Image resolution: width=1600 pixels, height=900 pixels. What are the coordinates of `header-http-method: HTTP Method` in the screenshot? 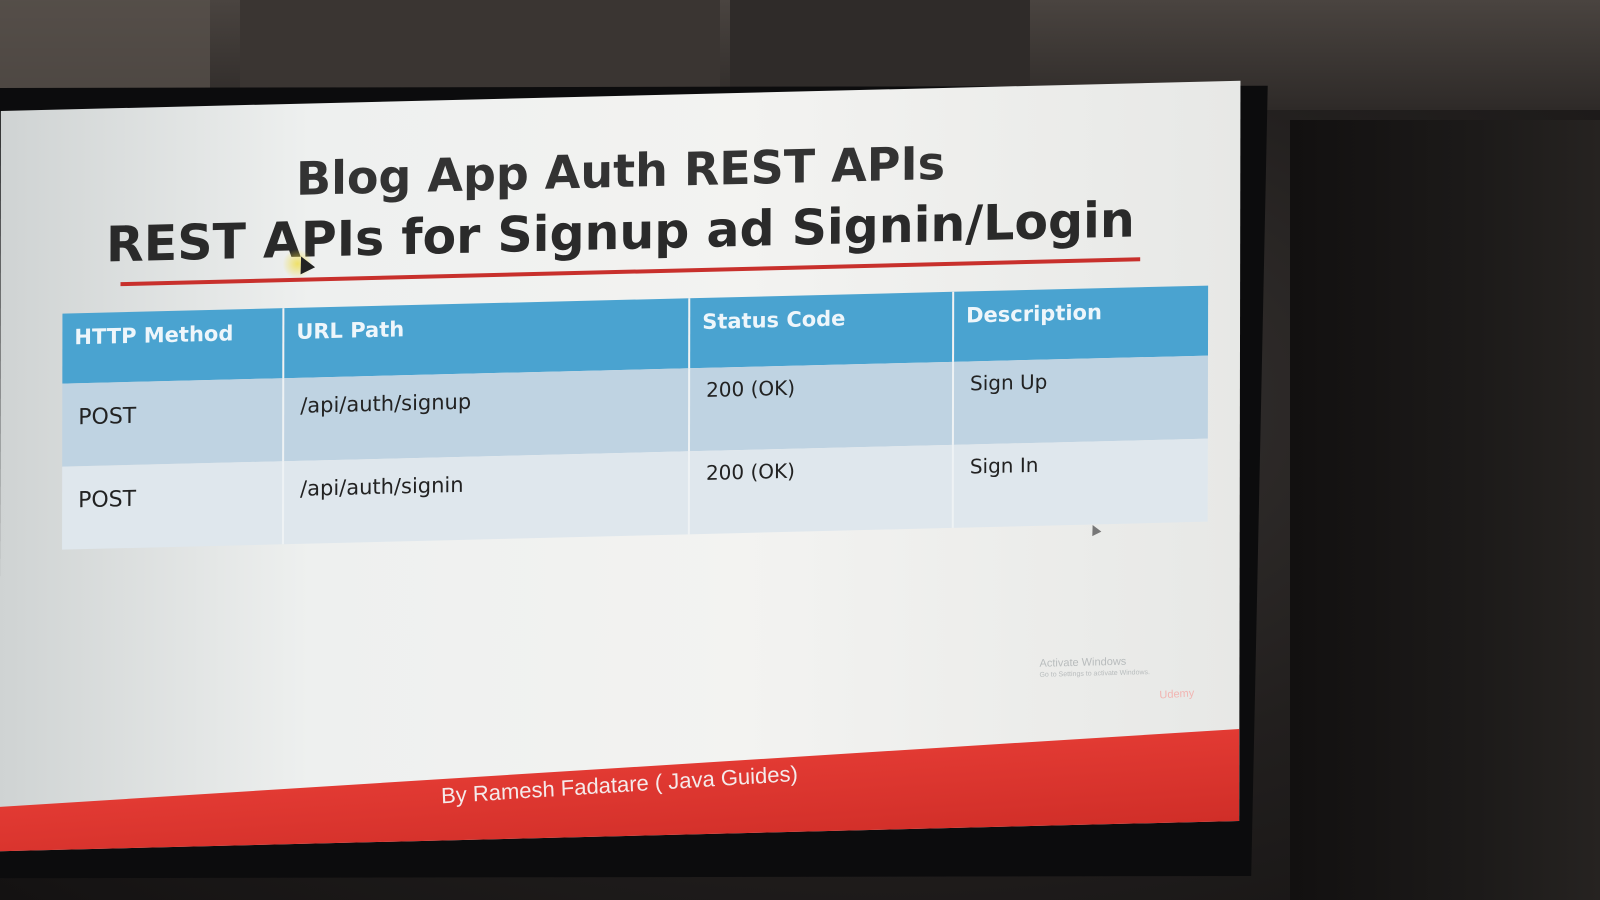 It's located at (173, 346).